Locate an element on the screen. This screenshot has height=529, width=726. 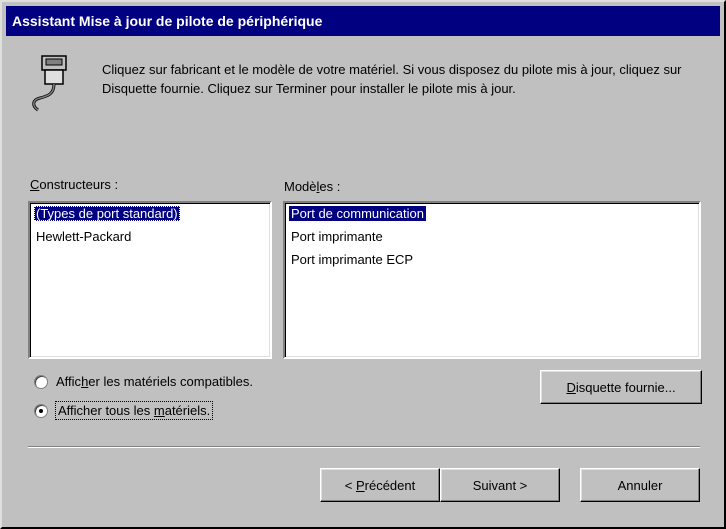
model-item: Port imprimante ECP is located at coordinates (492, 260).